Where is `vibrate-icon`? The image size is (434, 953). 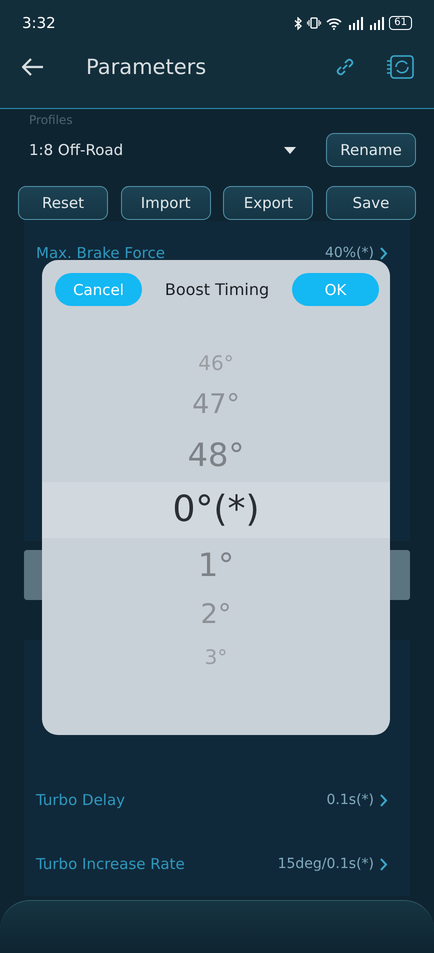
vibrate-icon is located at coordinates (314, 23).